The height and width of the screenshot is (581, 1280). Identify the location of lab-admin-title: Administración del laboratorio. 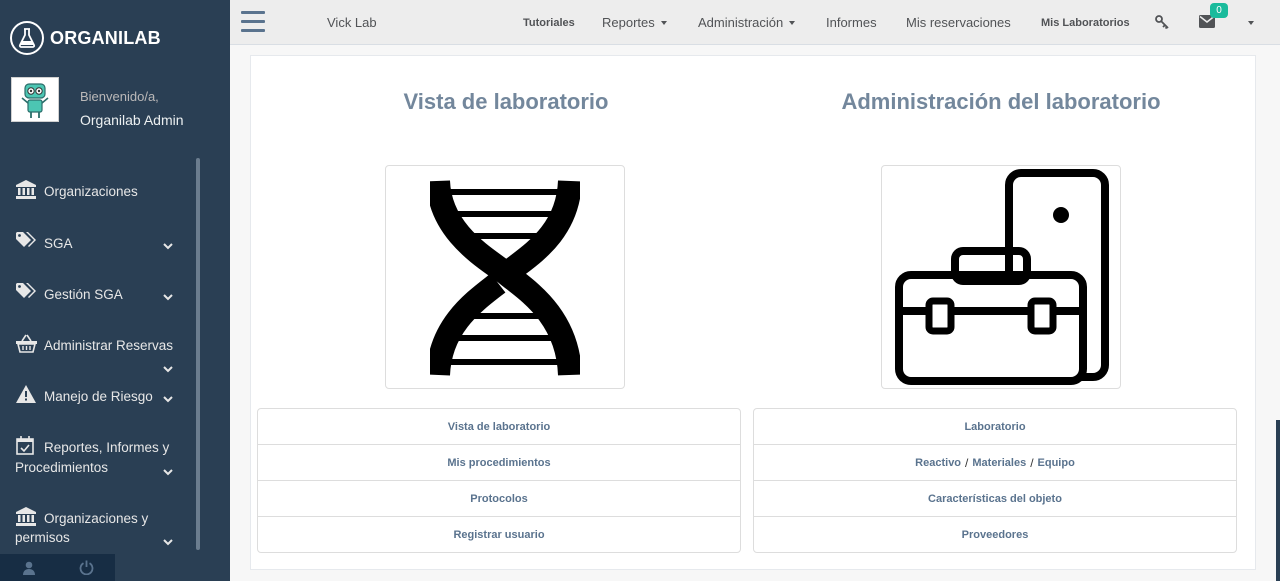
(1001, 101).